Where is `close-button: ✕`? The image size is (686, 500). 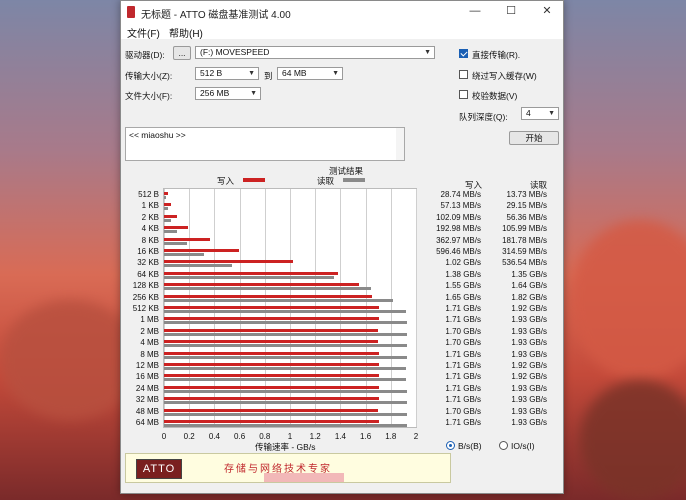 close-button: ✕ is located at coordinates (547, 11).